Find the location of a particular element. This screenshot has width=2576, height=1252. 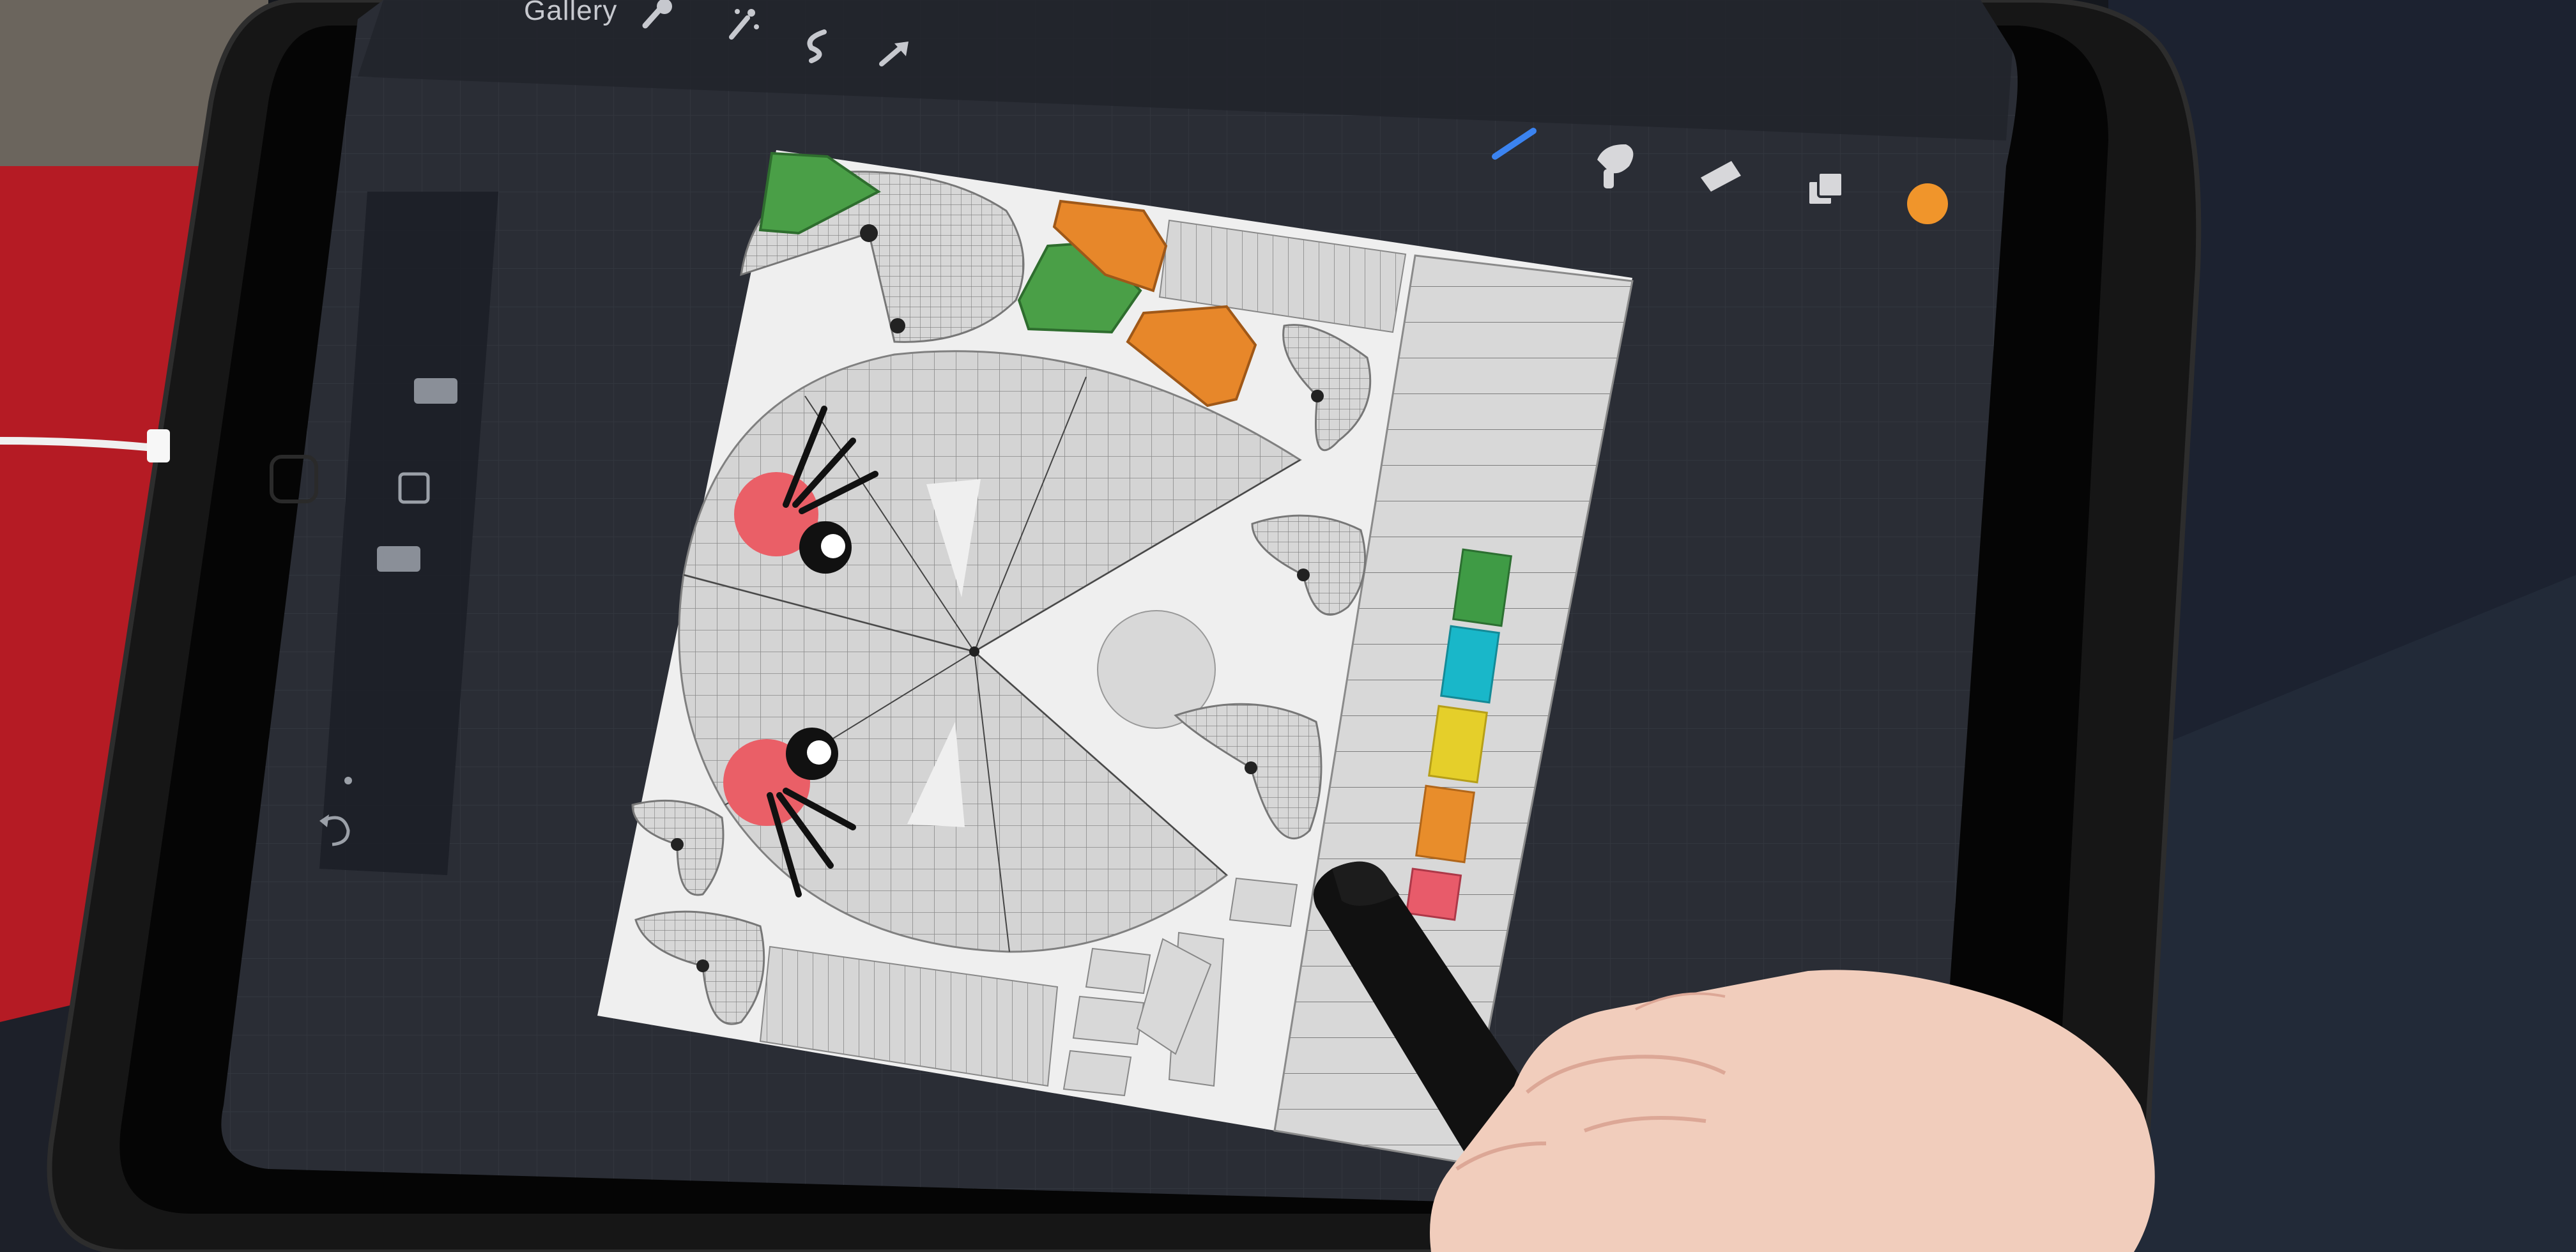

gallery-button: Gallery is located at coordinates (570, 13).